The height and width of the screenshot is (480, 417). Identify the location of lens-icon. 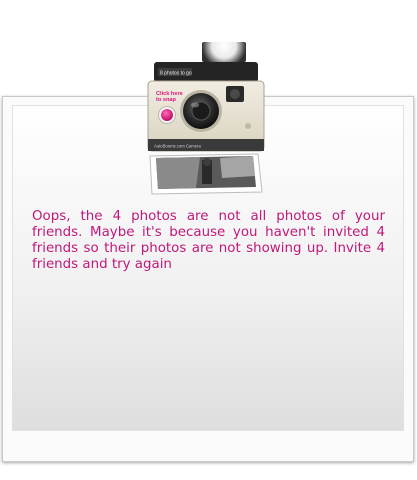
(201, 111).